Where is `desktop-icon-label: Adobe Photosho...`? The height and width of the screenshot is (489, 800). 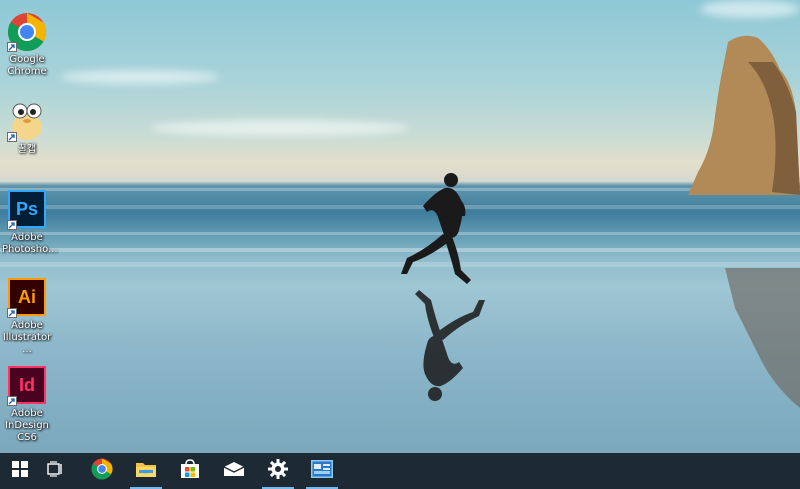 desktop-icon-label: Adobe Photosho... is located at coordinates (30, 243).